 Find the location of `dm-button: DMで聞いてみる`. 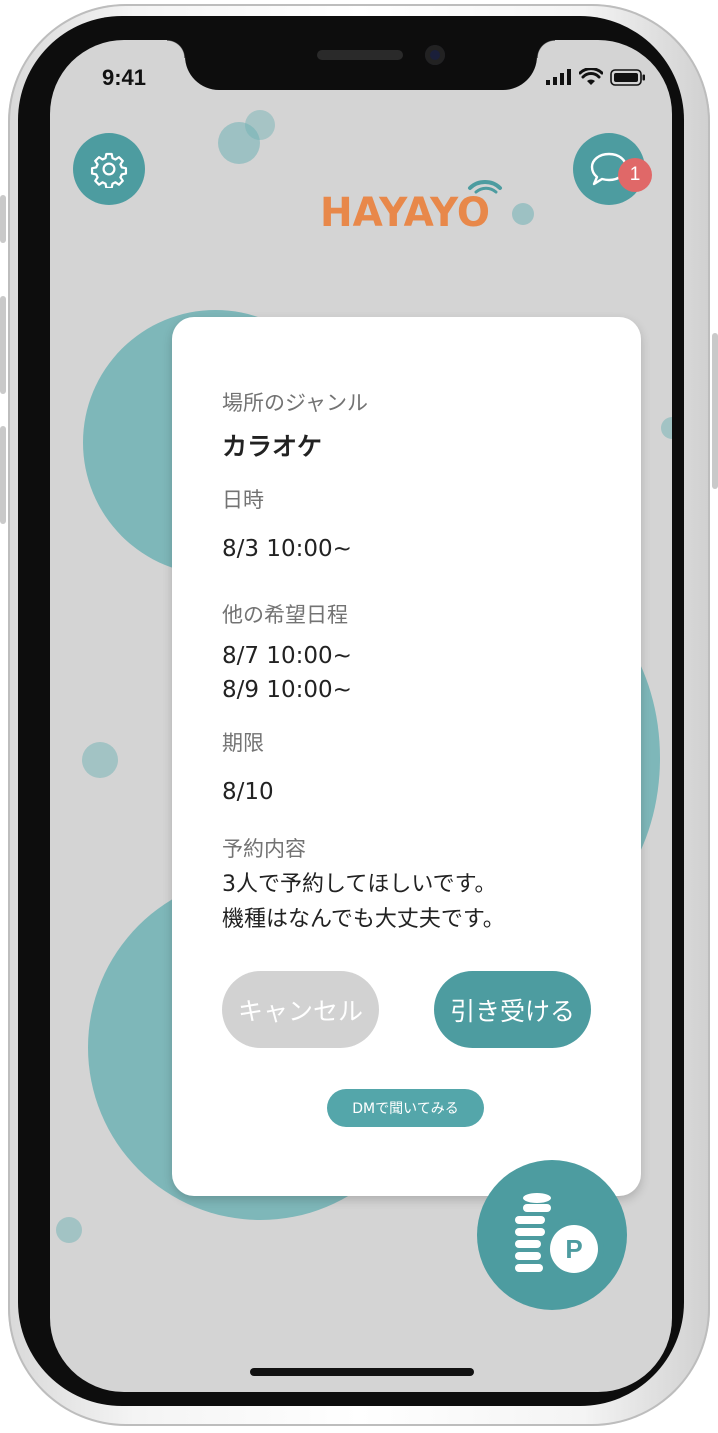

dm-button: DMで聞いてみる is located at coordinates (405, 1108).